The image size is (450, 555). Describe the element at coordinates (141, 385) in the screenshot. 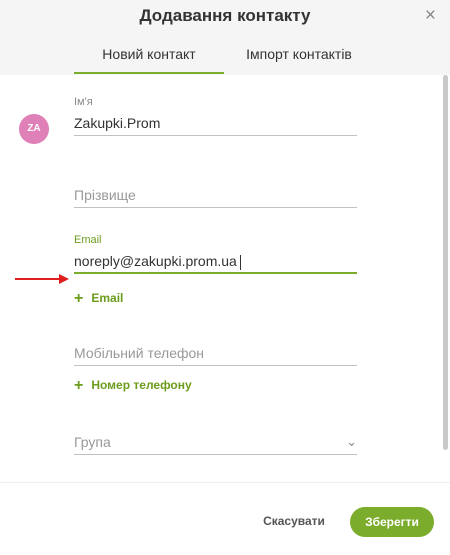

I see `add-phone-label: Номер телефону` at that location.